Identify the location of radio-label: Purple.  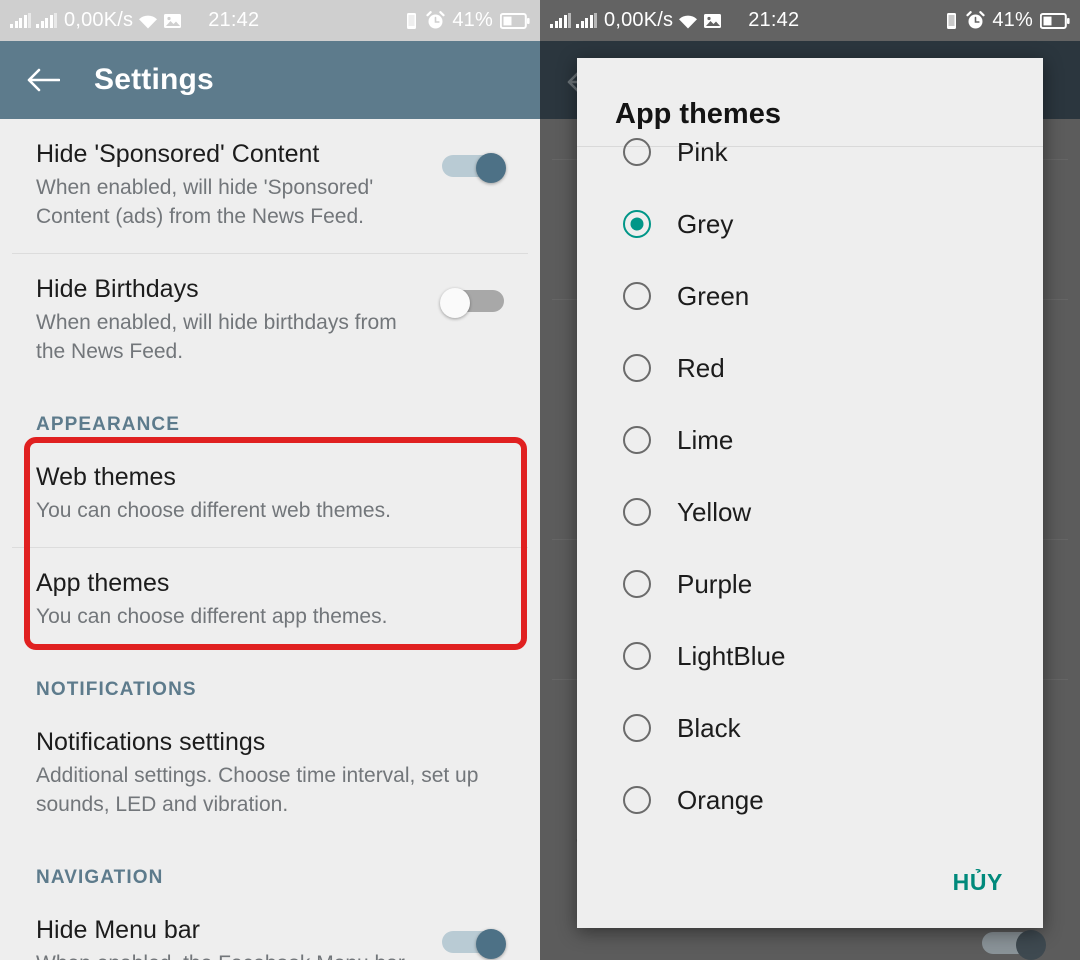
(715, 584).